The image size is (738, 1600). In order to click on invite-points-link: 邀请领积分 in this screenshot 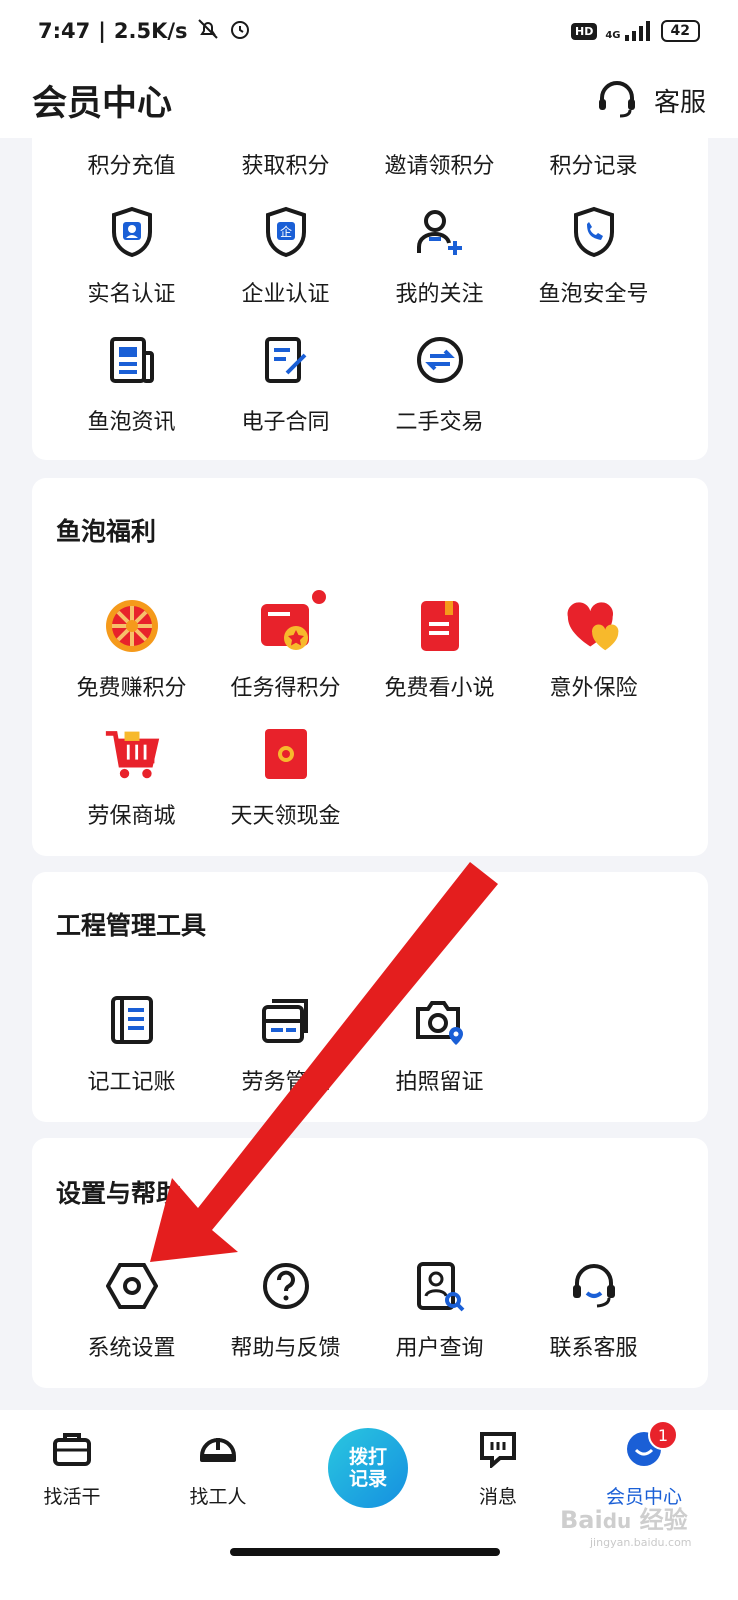, I will do `click(439, 164)`.